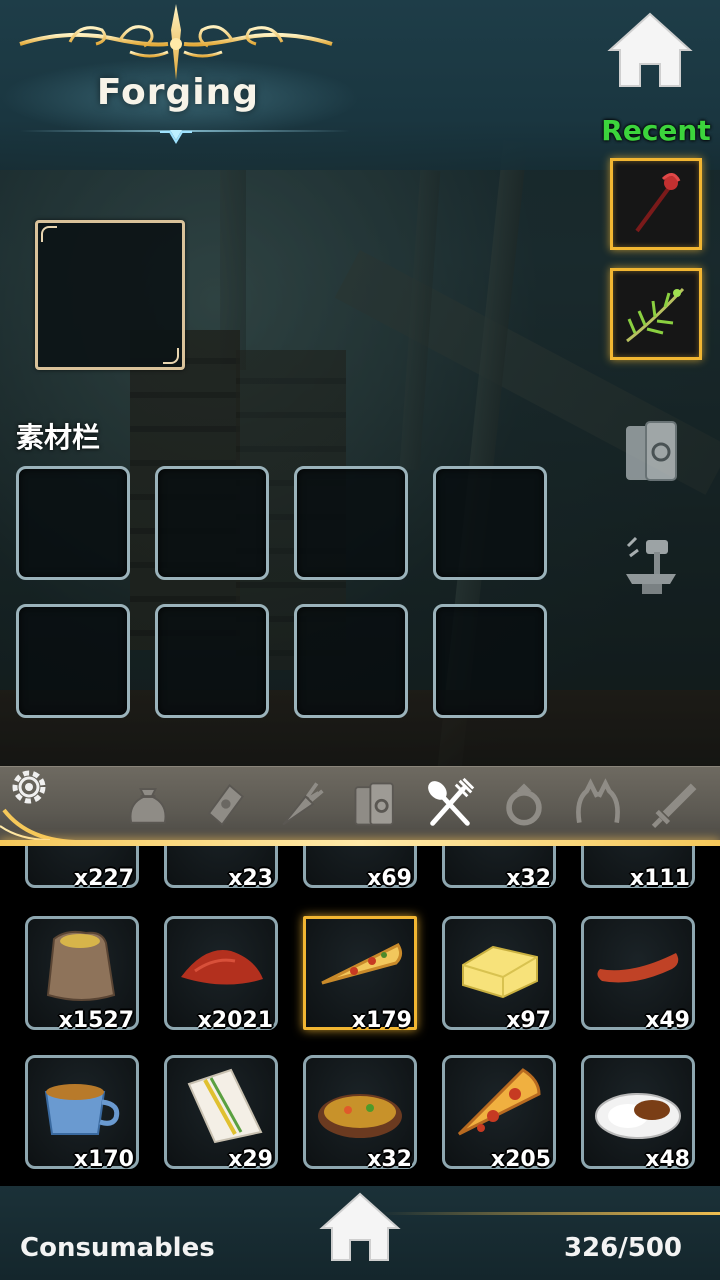 The image size is (720, 1280). What do you see at coordinates (221, 868) in the screenshot?
I see `inventory-item: x23` at bounding box center [221, 868].